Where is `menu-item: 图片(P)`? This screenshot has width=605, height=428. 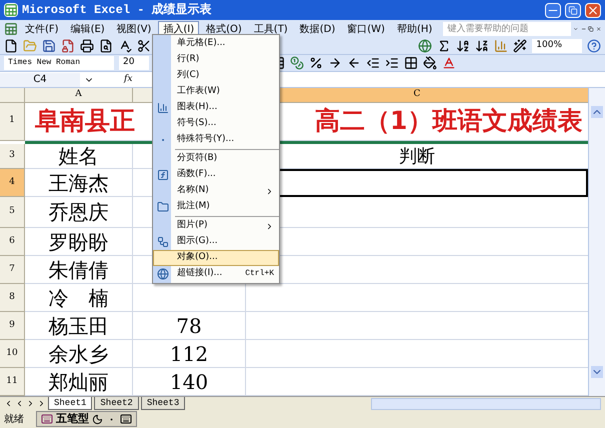
menu-item: 图片(P) is located at coordinates (216, 226).